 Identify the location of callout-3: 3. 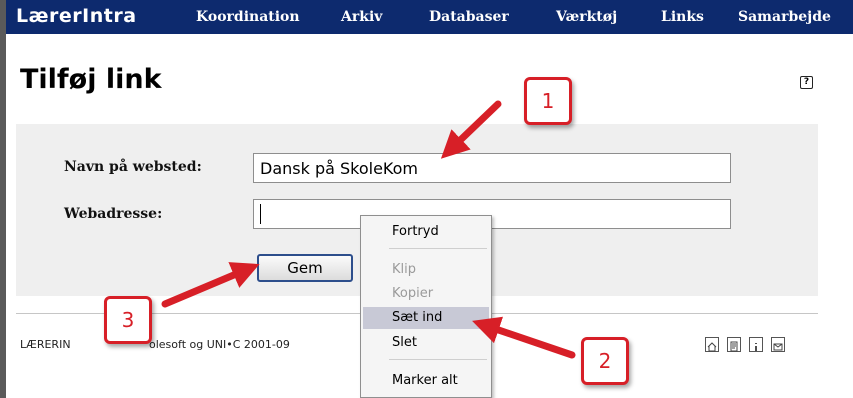
(128, 320).